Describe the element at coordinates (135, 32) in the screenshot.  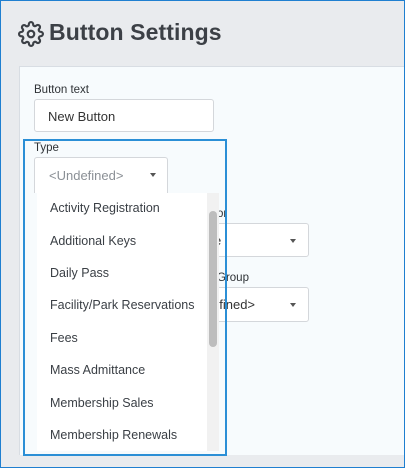
I see `page-title: Button Settings` at that location.